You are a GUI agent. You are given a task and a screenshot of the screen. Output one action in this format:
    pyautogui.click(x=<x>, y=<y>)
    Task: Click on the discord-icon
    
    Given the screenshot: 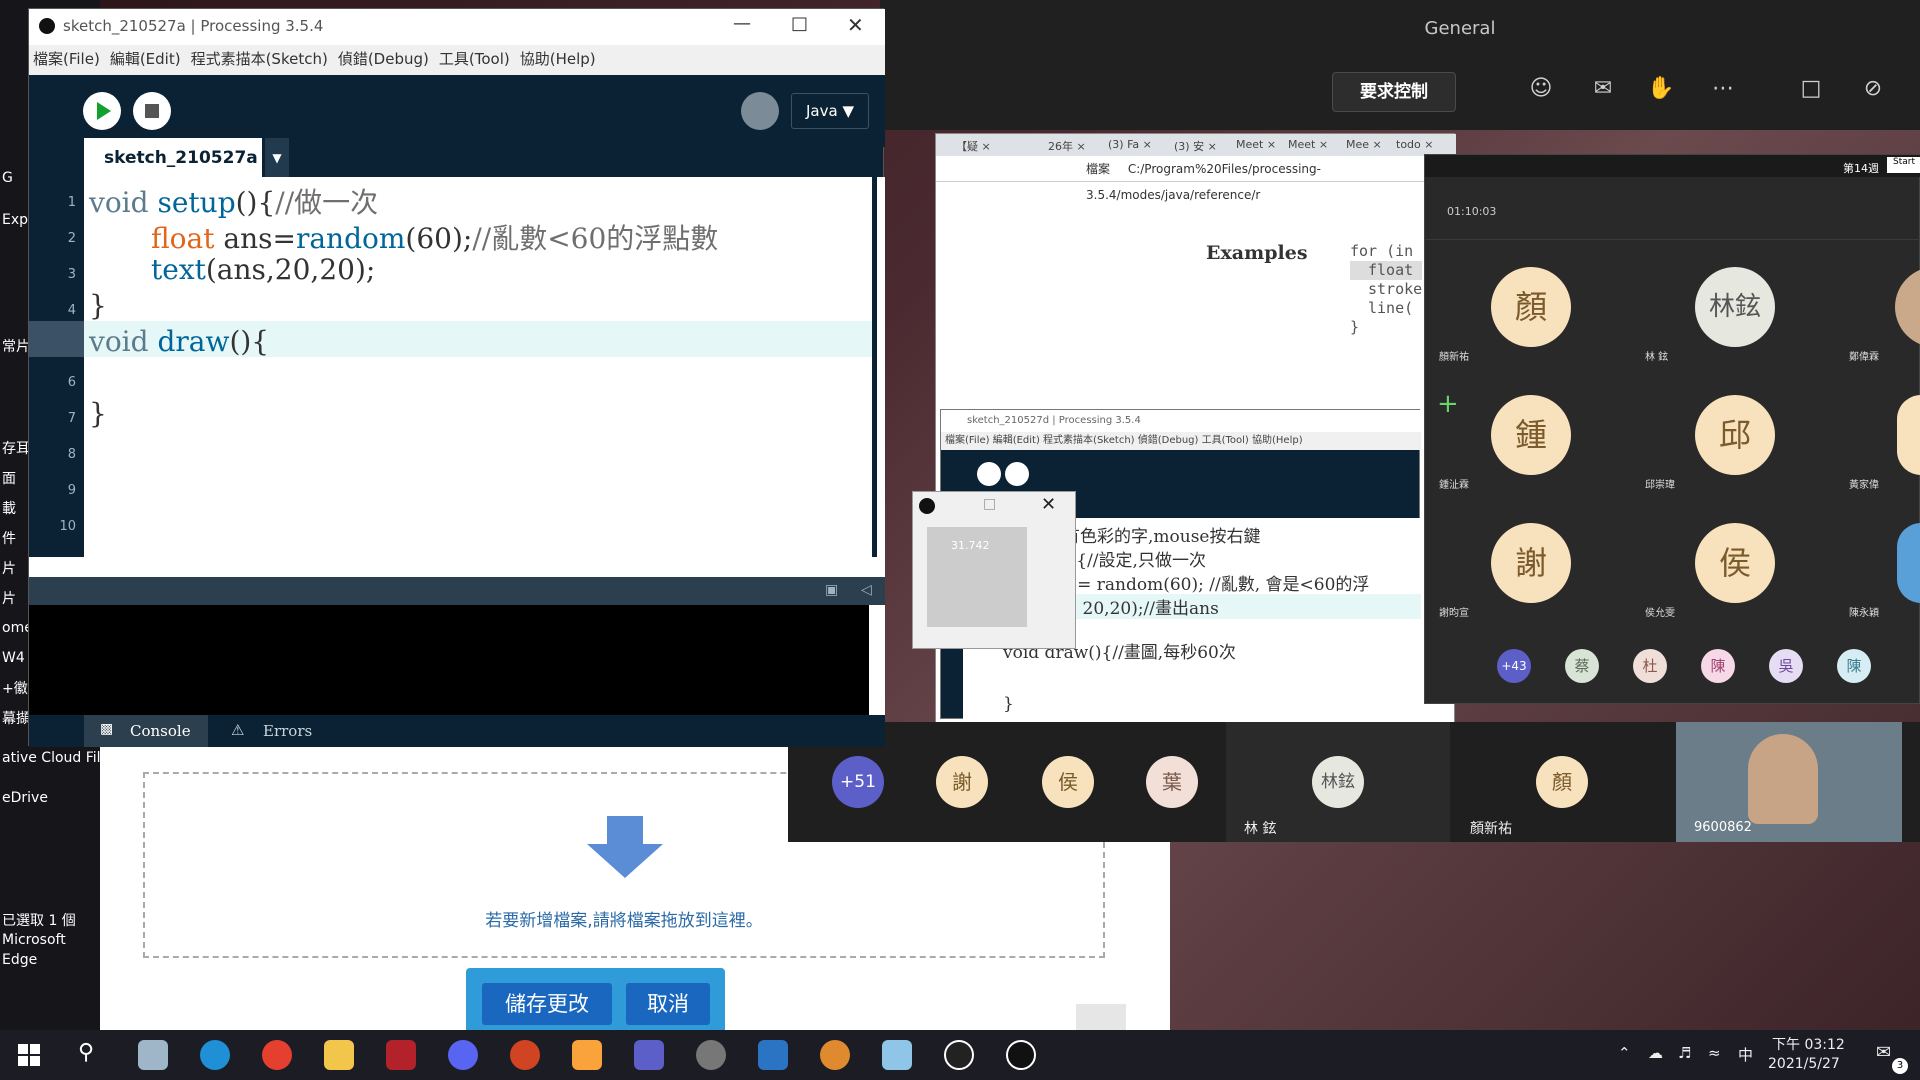 What is the action you would take?
    pyautogui.click(x=463, y=1055)
    